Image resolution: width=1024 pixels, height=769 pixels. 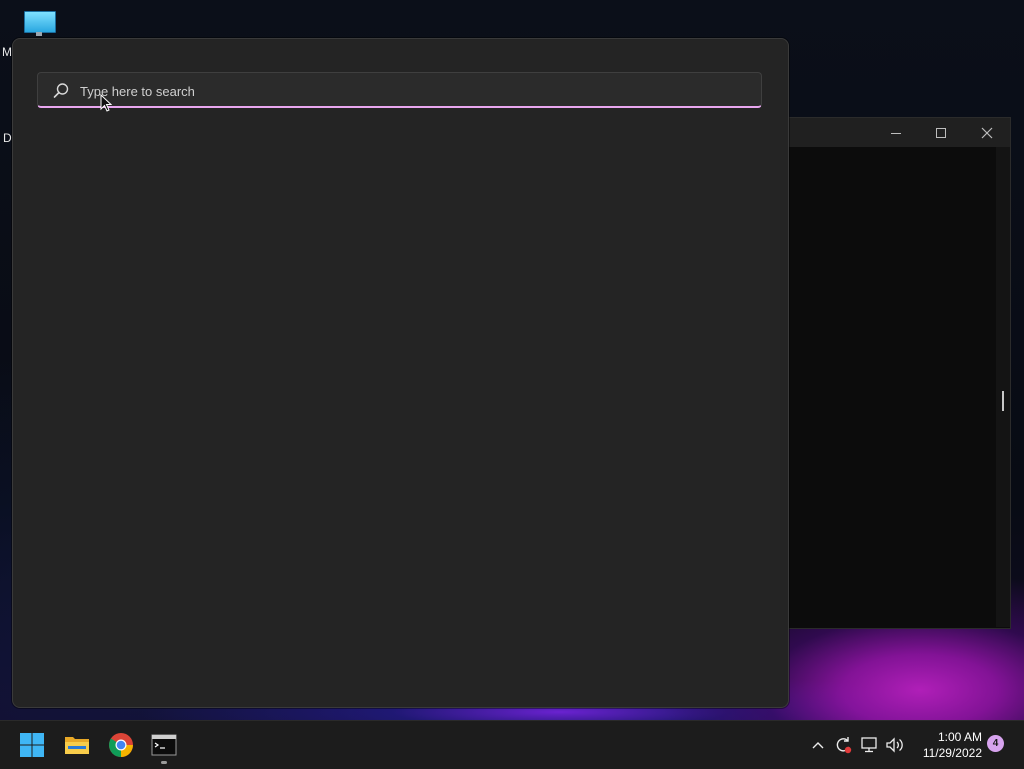 I want to click on start-button, so click(x=32, y=745).